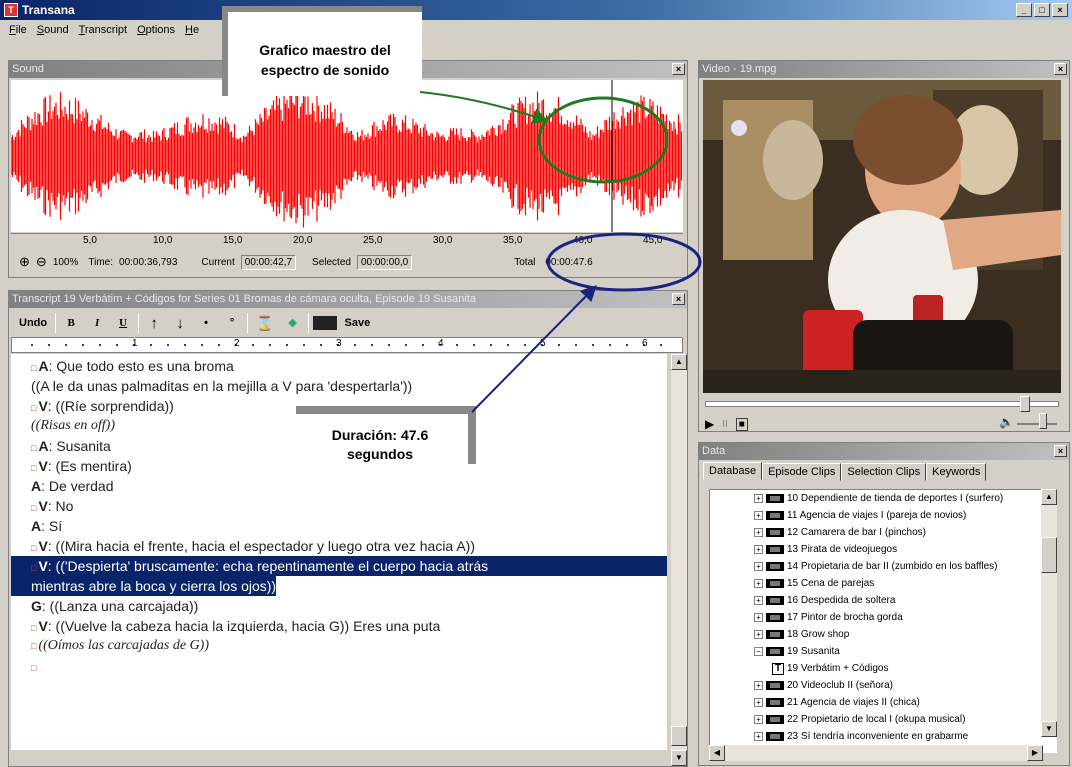 The height and width of the screenshot is (767, 1072). Describe the element at coordinates (560, 252) in the screenshot. I see `annotation-arrows` at that location.